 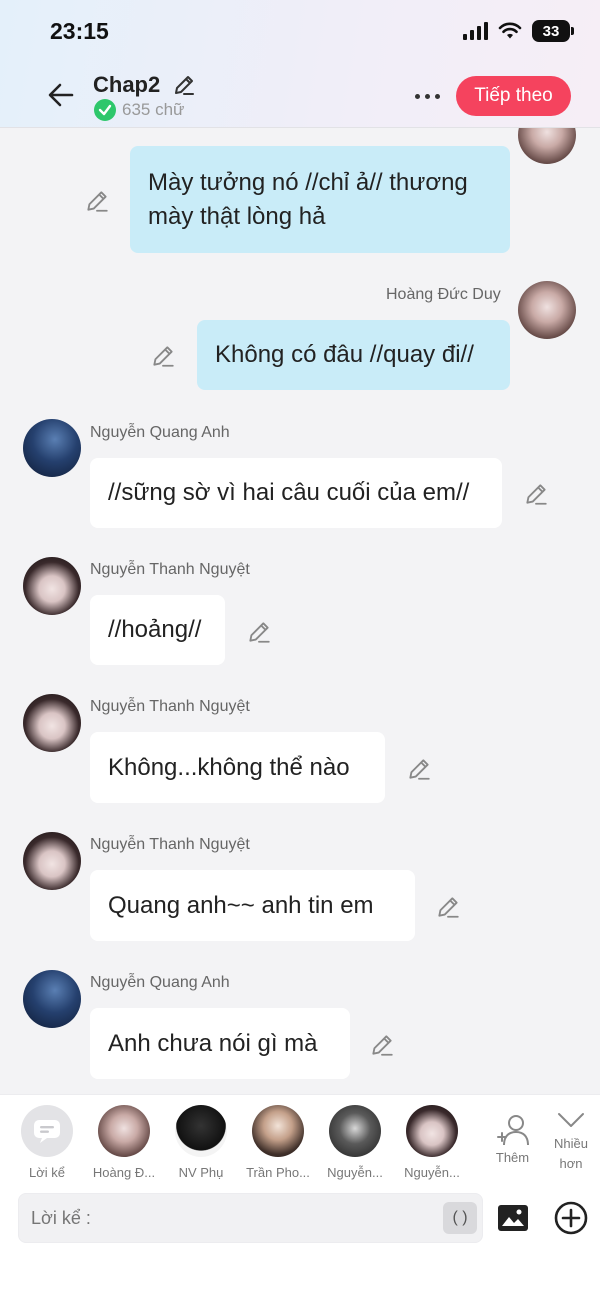 I want to click on check-icon, so click(x=105, y=110).